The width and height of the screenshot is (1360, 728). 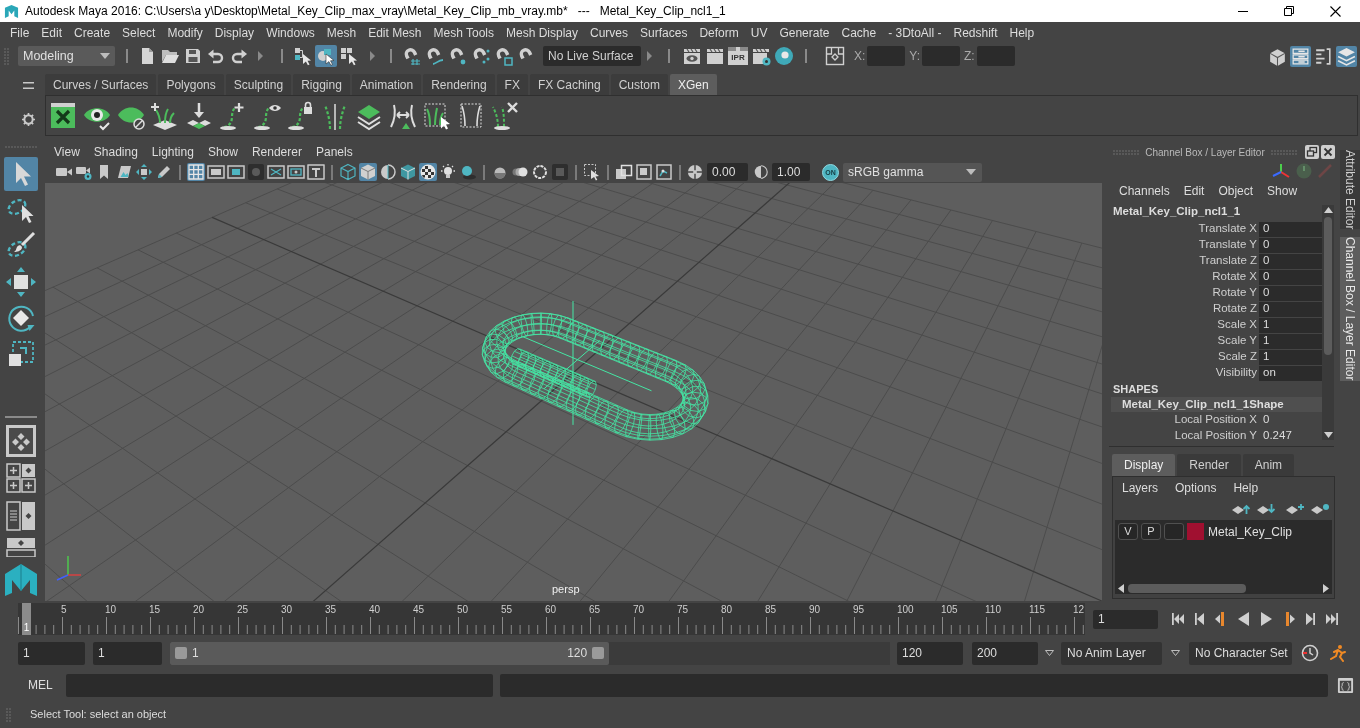 I want to click on menu-item: Help, so click(x=1246, y=487).